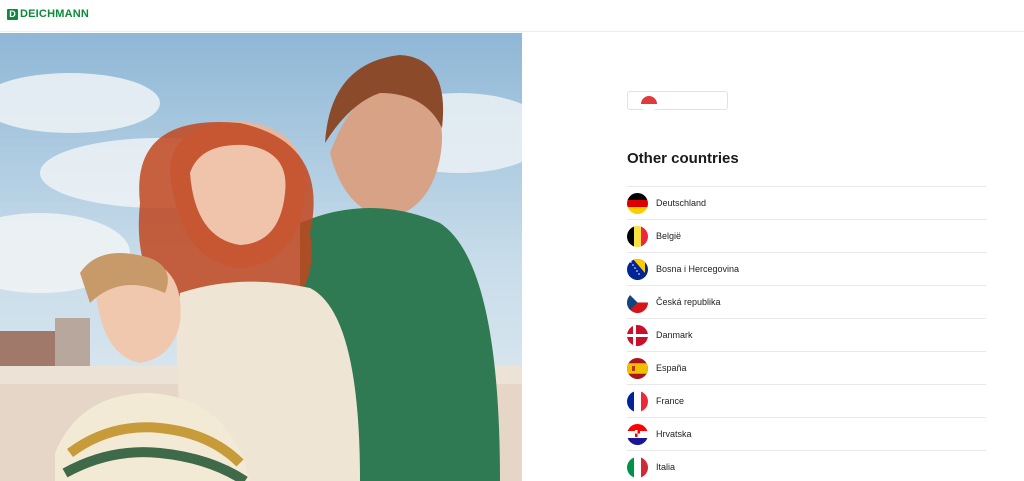  What do you see at coordinates (637, 434) in the screenshot?
I see `hr-flag-icon` at bounding box center [637, 434].